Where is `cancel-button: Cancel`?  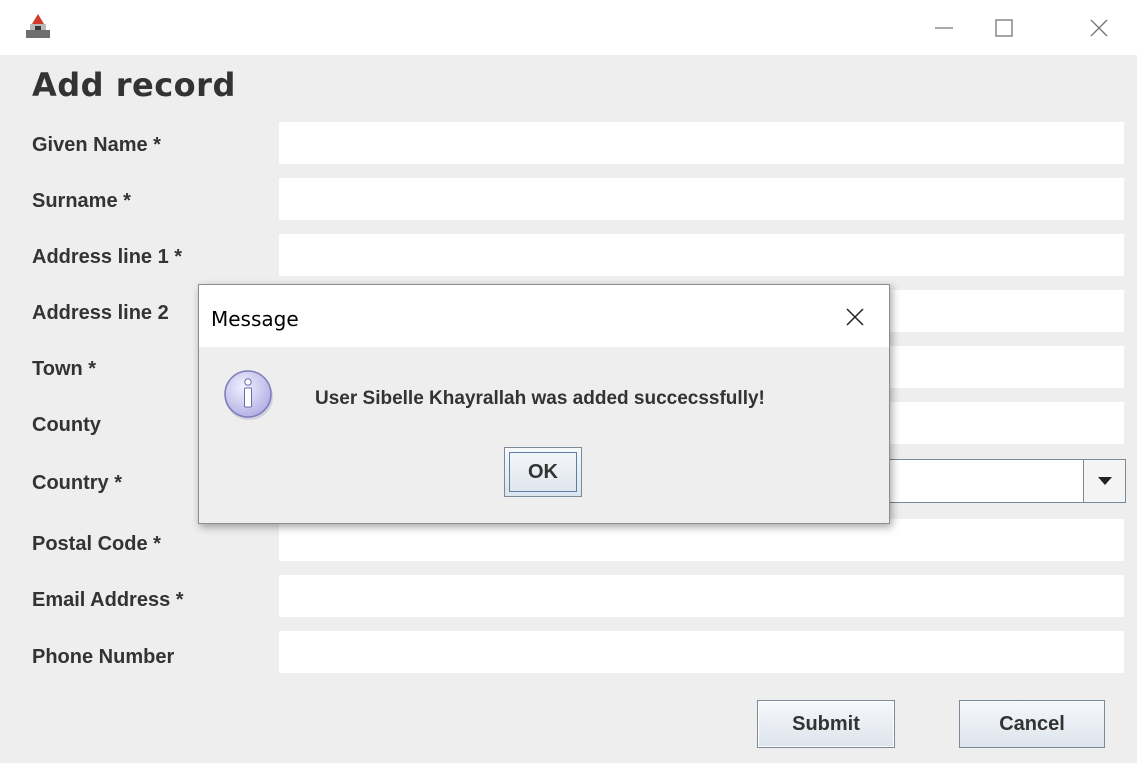
cancel-button: Cancel is located at coordinates (1032, 724).